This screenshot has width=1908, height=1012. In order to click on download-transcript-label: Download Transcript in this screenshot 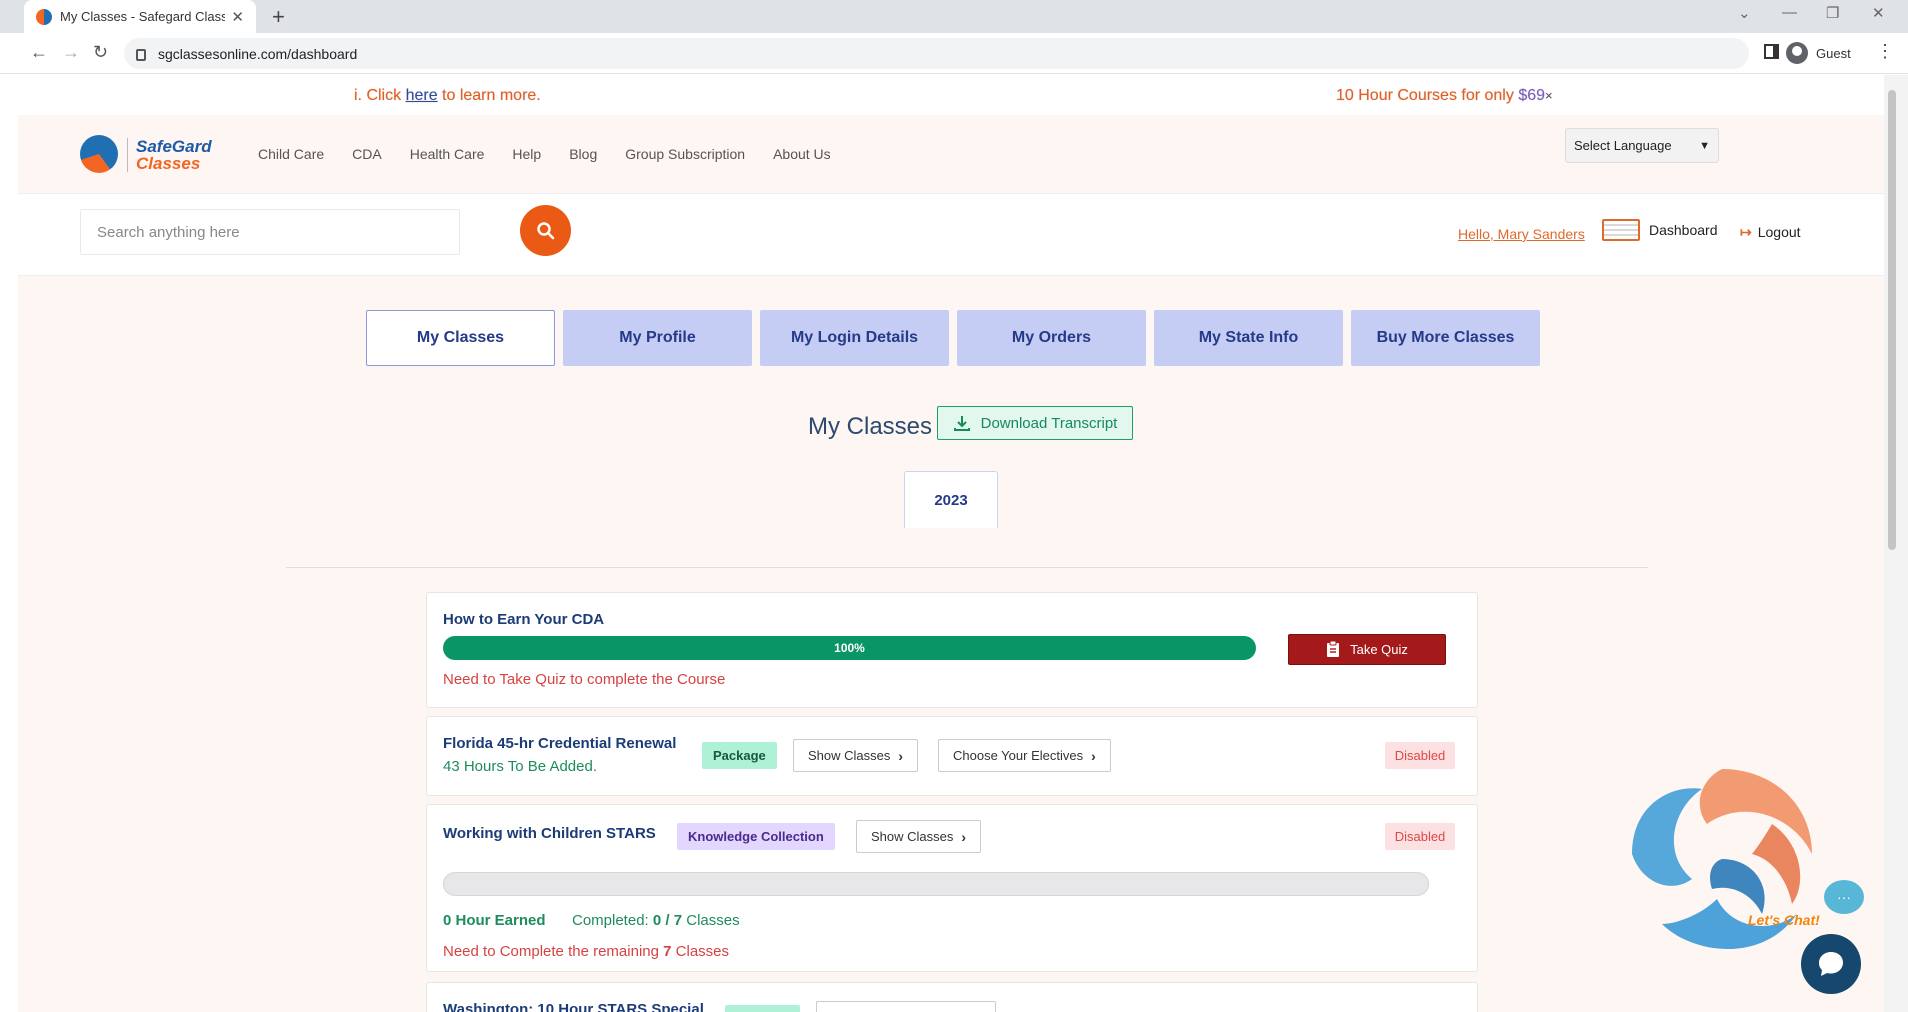, I will do `click(1049, 423)`.